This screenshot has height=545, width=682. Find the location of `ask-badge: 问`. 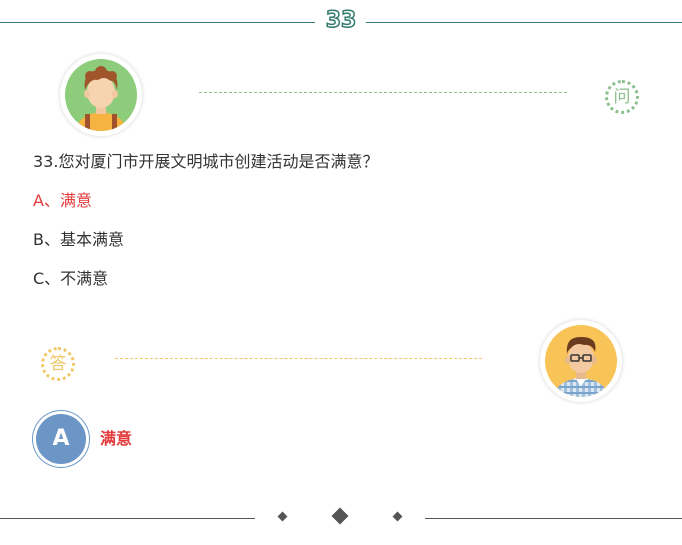

ask-badge: 问 is located at coordinates (622, 97).